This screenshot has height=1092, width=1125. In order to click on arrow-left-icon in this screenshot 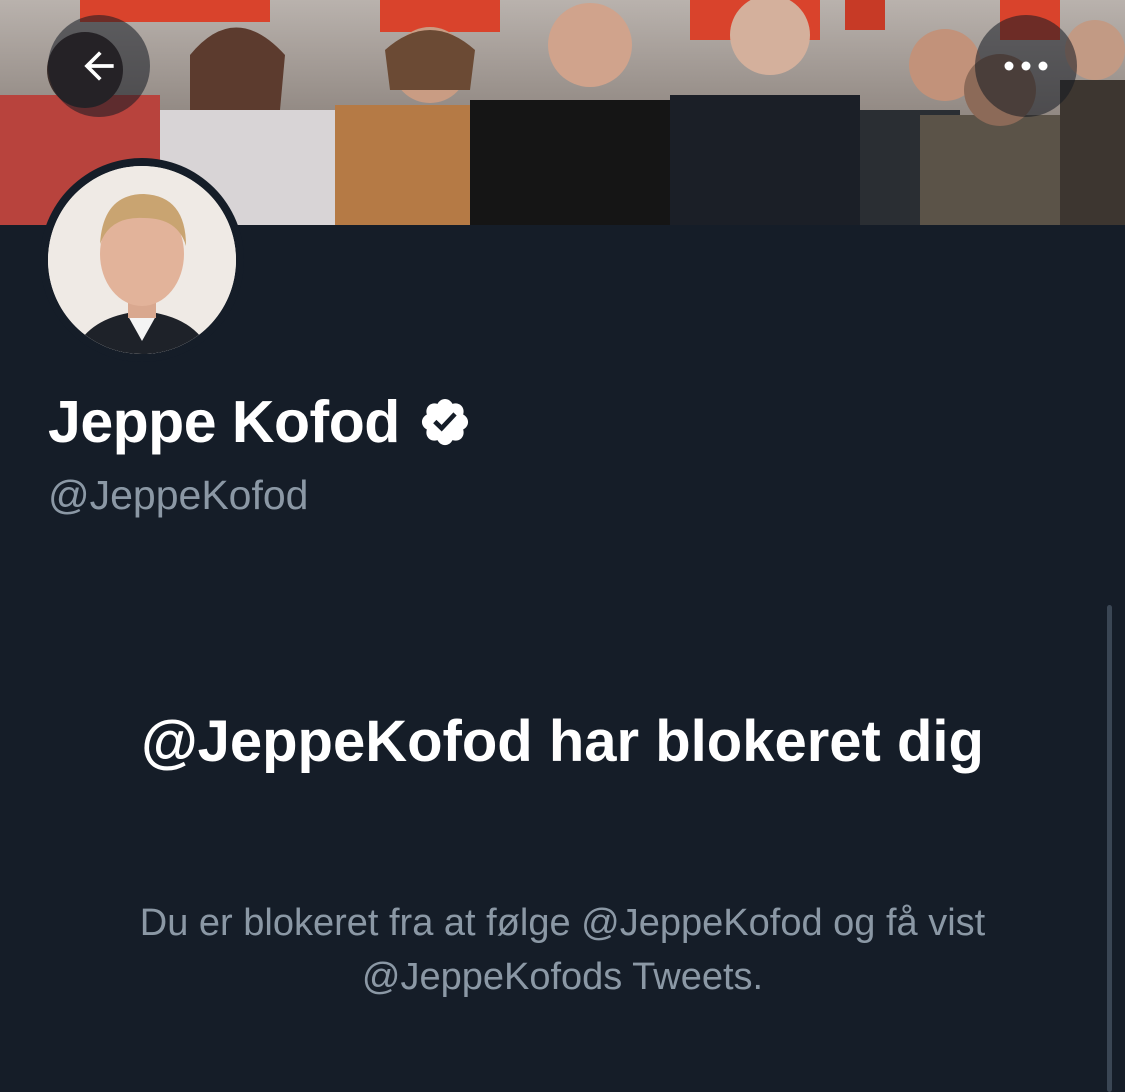, I will do `click(99, 66)`.